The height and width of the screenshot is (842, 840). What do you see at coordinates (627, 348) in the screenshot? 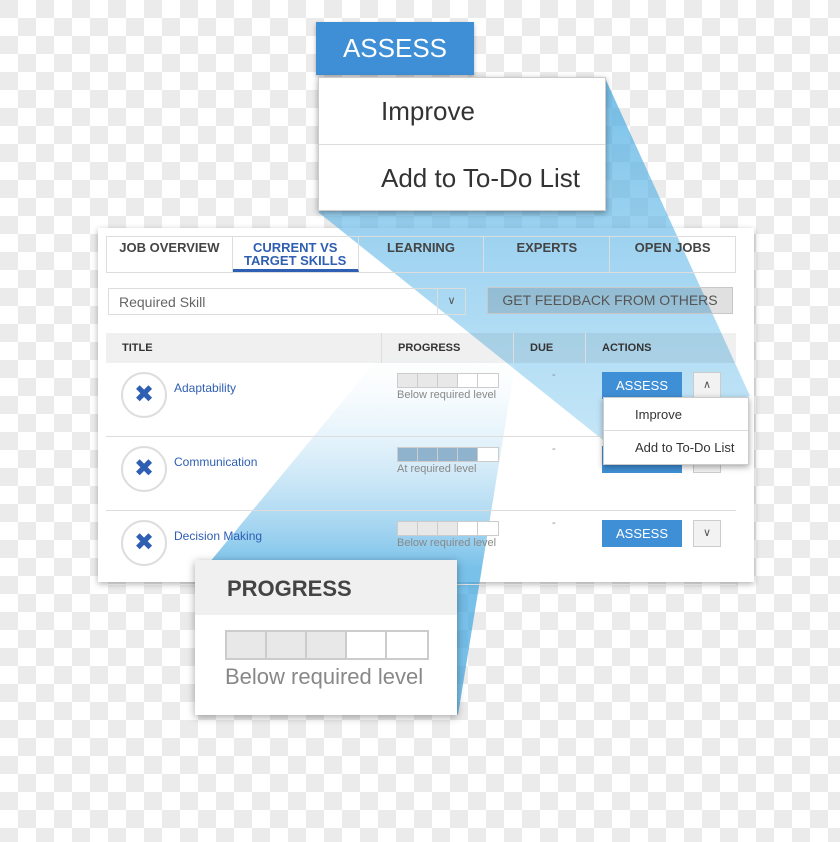
I see `column-actions: ACTIONS` at bounding box center [627, 348].